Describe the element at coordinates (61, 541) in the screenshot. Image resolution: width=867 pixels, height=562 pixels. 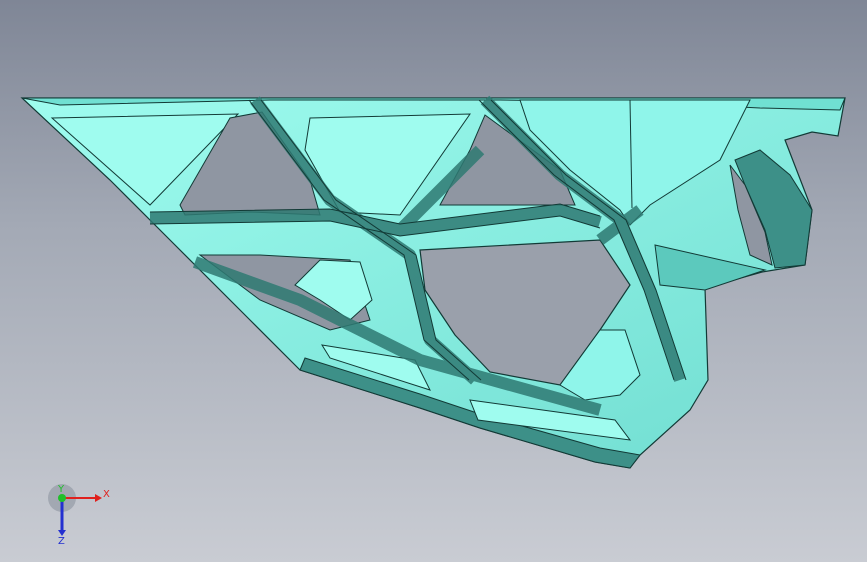
I see `z-axis-label: Z` at that location.